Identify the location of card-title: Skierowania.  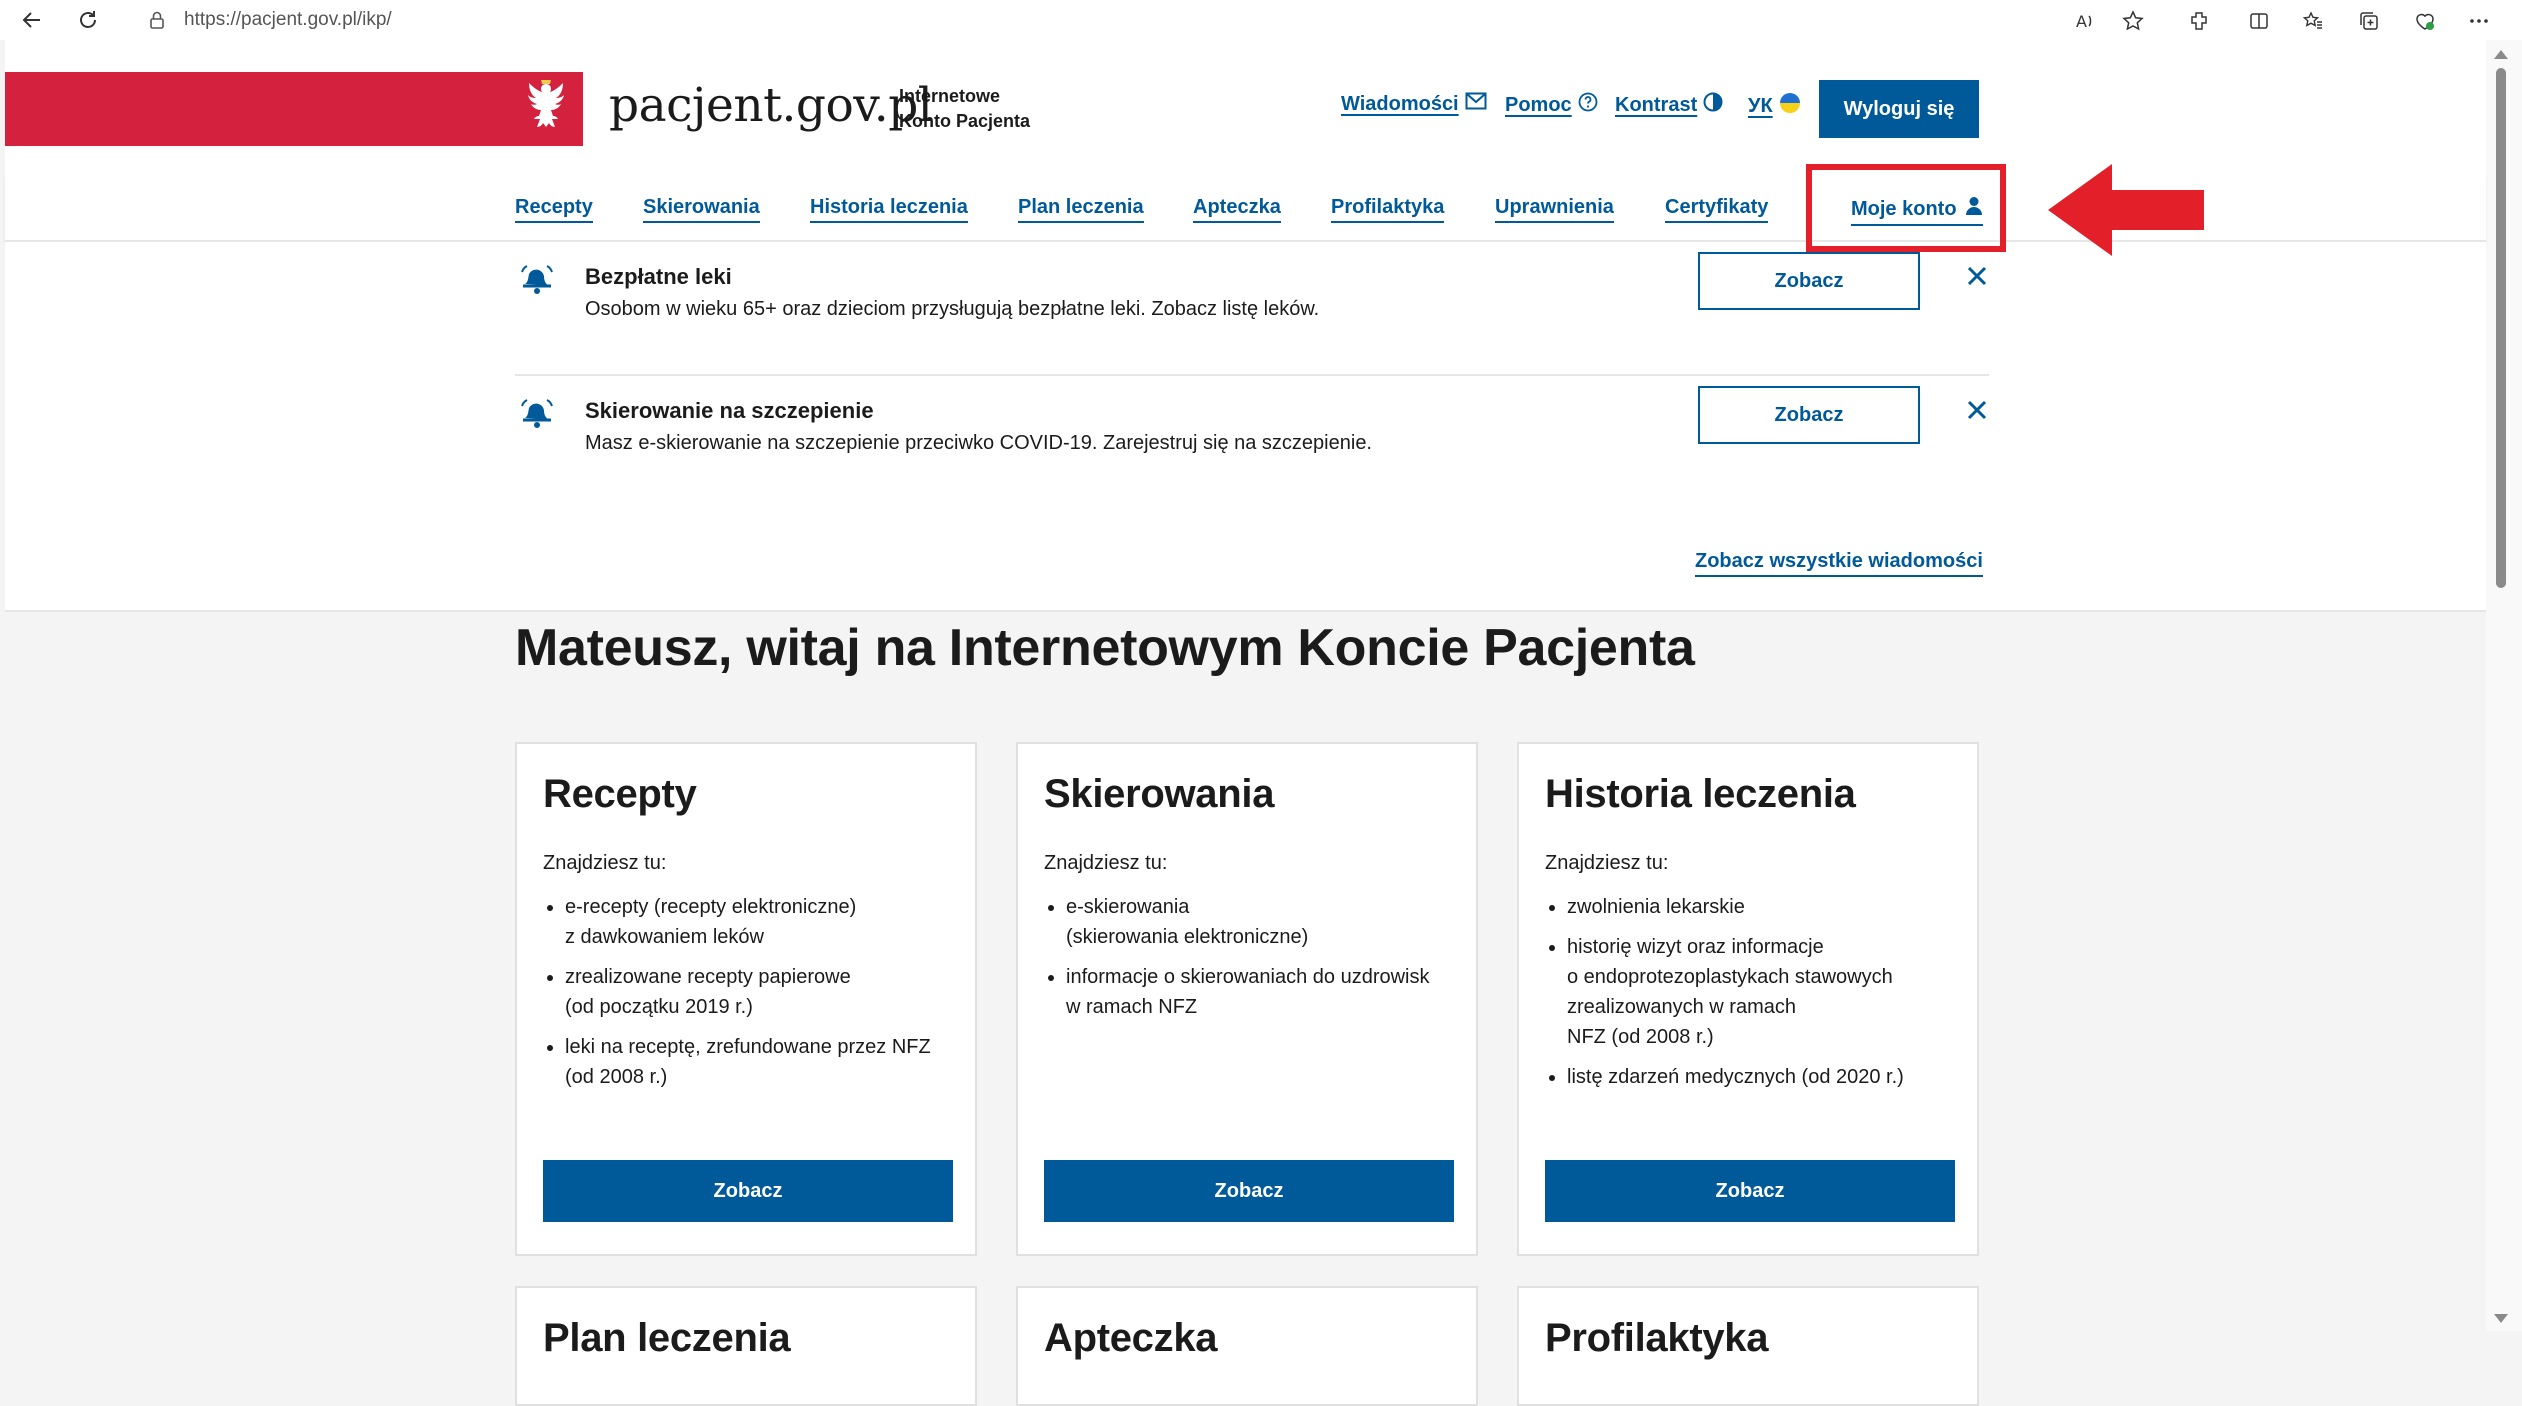
(1159, 794).